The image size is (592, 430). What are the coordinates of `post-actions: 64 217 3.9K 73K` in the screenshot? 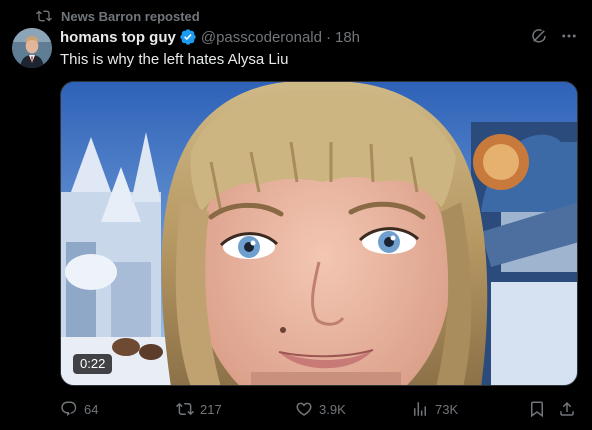 It's located at (321, 409).